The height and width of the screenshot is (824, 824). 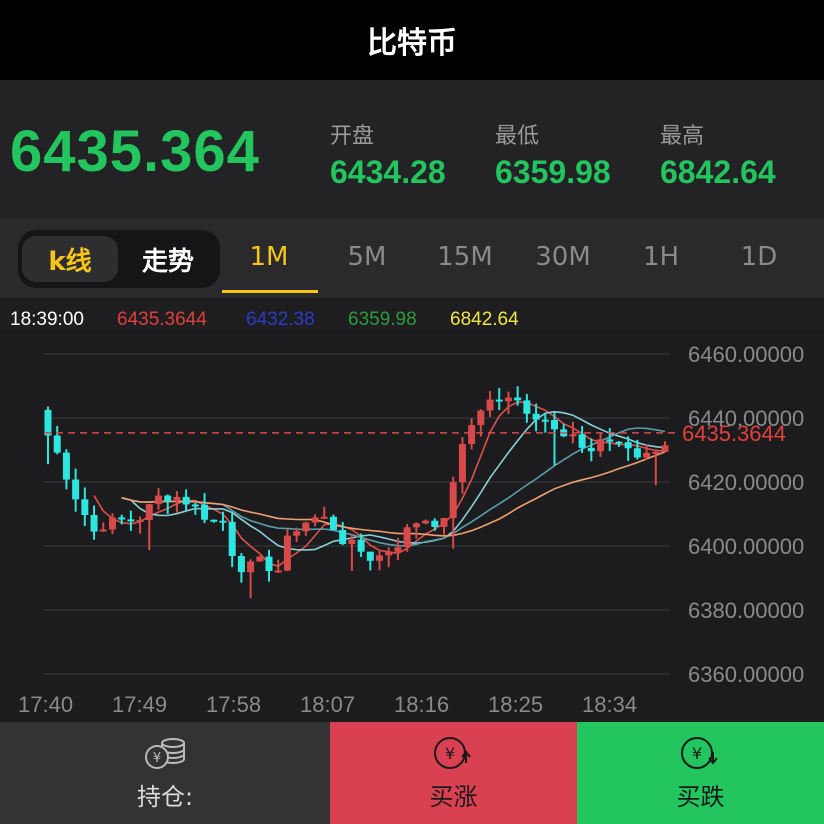 I want to click on low-stat: 最低 6359.98, so click(x=553, y=154).